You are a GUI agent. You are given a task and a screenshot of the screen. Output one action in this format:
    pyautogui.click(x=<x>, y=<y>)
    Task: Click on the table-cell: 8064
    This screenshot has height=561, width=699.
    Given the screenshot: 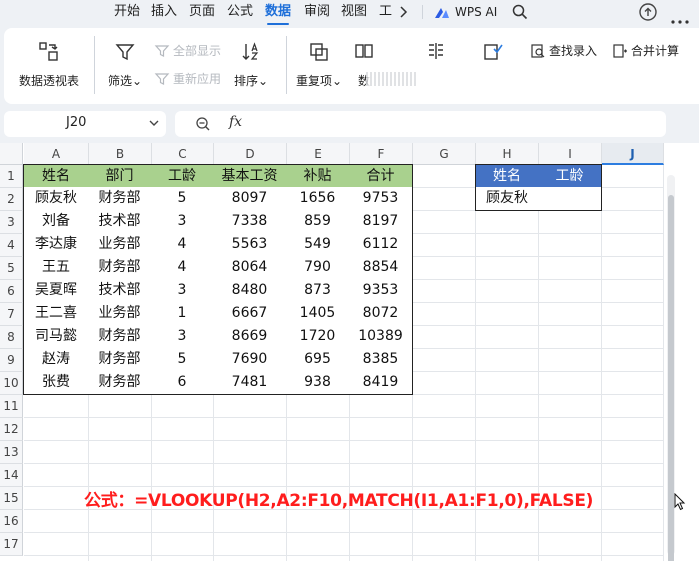 What is the action you would take?
    pyautogui.click(x=250, y=268)
    